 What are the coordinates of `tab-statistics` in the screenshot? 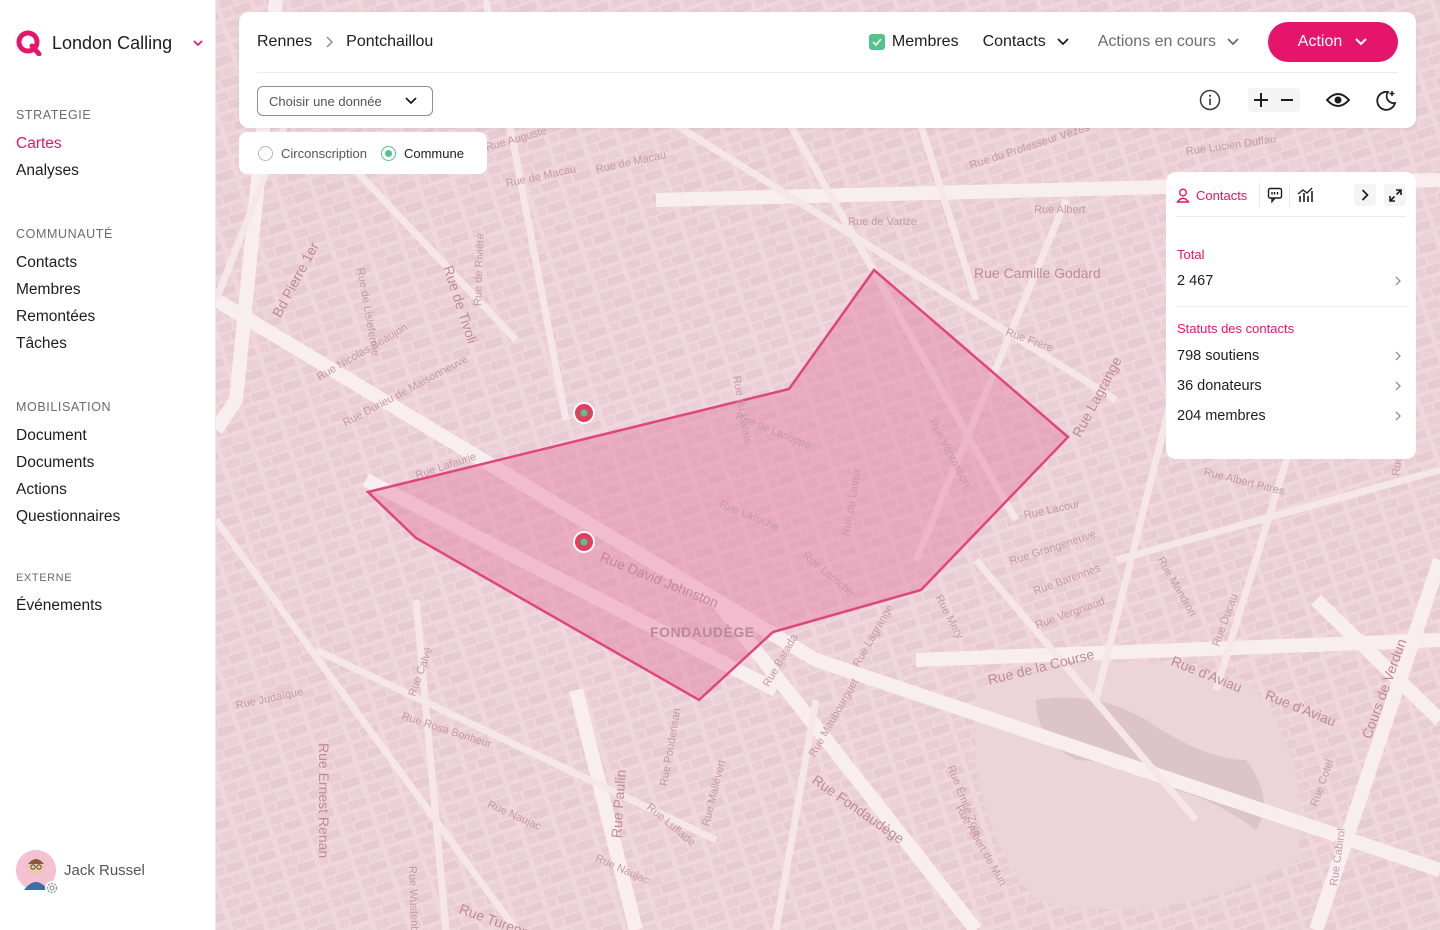 It's located at (1305, 195).